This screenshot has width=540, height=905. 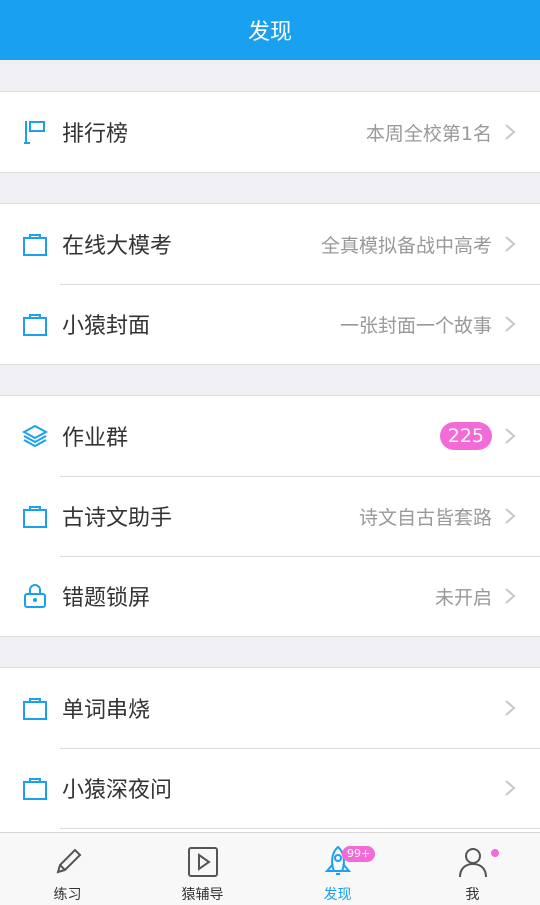 I want to click on top-bar: 发现, so click(x=270, y=30).